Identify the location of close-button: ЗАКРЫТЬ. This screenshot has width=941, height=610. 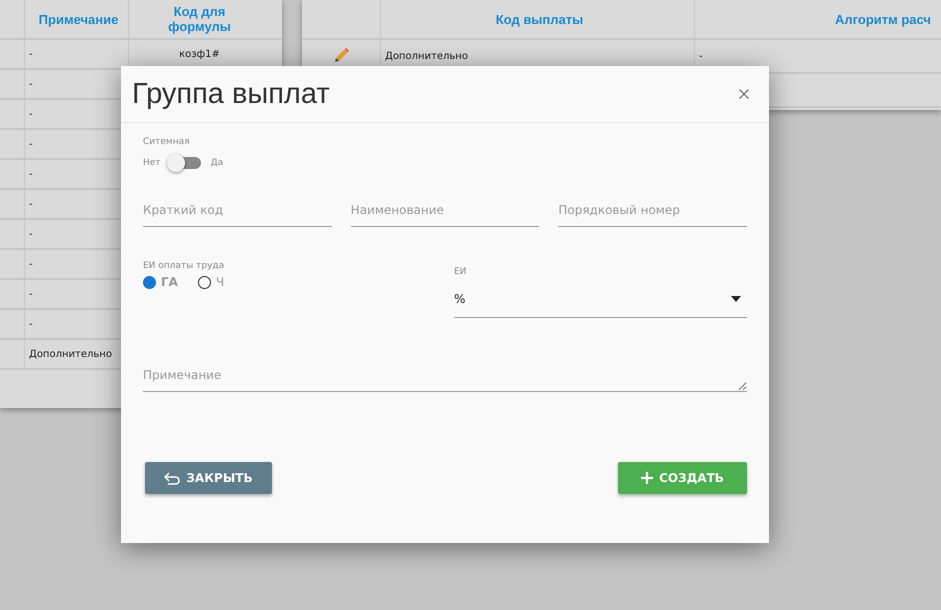
(208, 478).